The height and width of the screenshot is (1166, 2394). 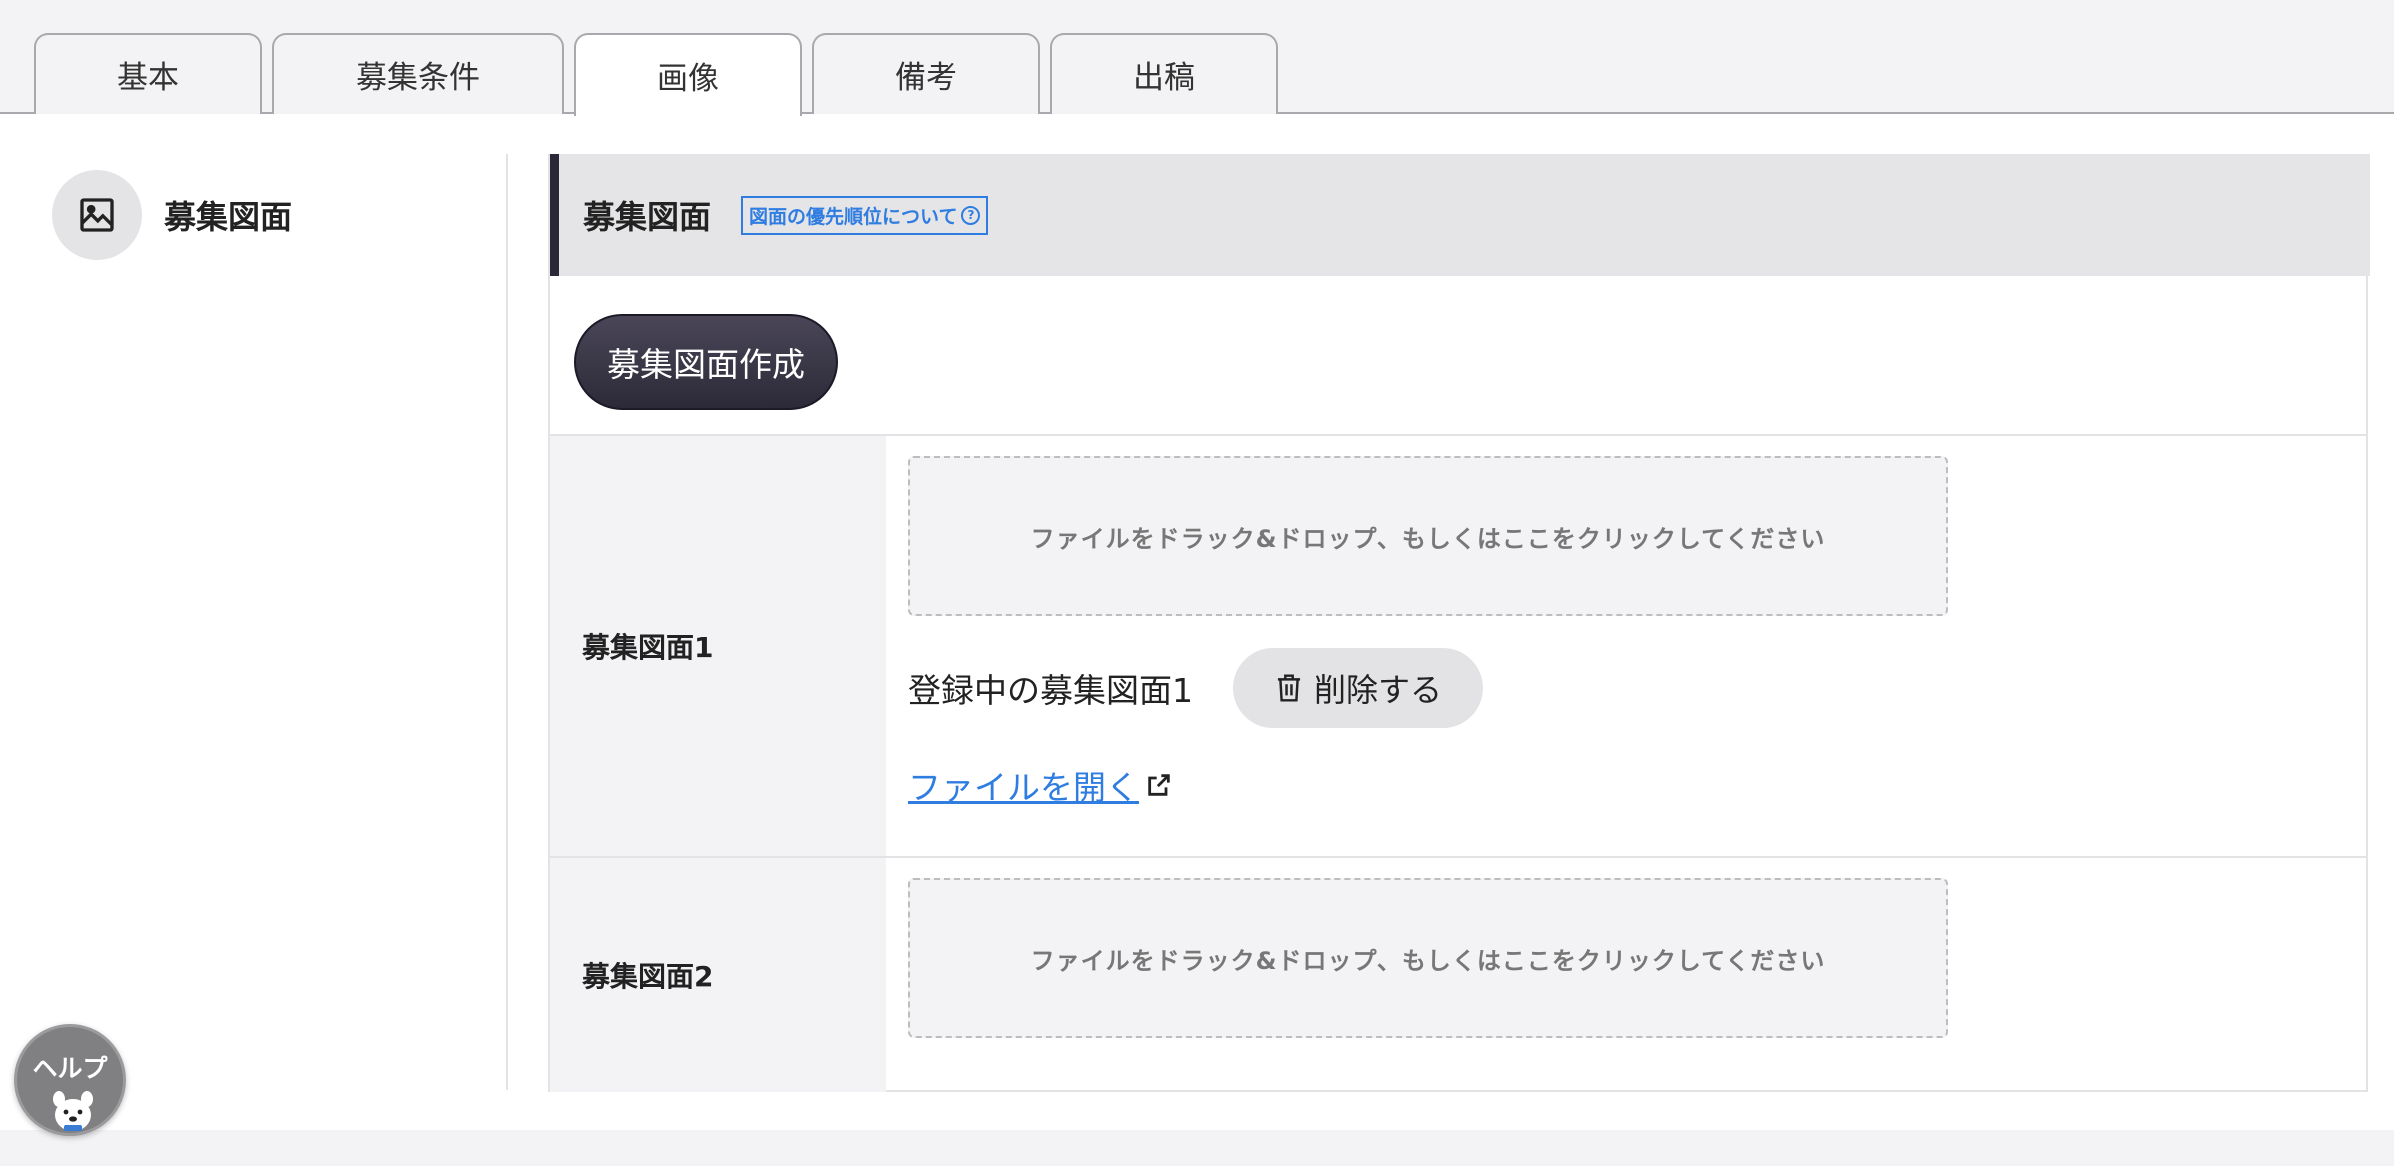 I want to click on create-row: 募集図面作成, so click(x=1459, y=356).